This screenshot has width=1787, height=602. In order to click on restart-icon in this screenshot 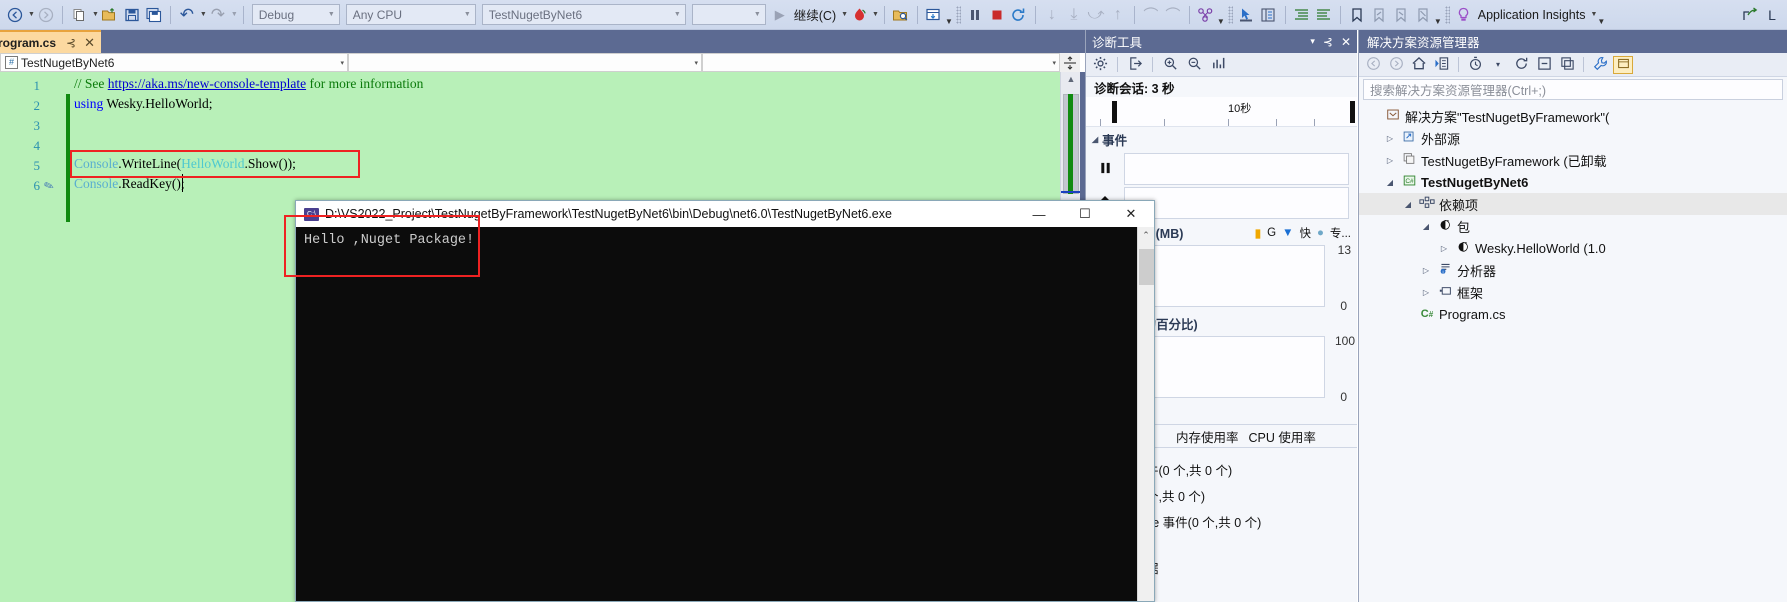, I will do `click(1019, 15)`.